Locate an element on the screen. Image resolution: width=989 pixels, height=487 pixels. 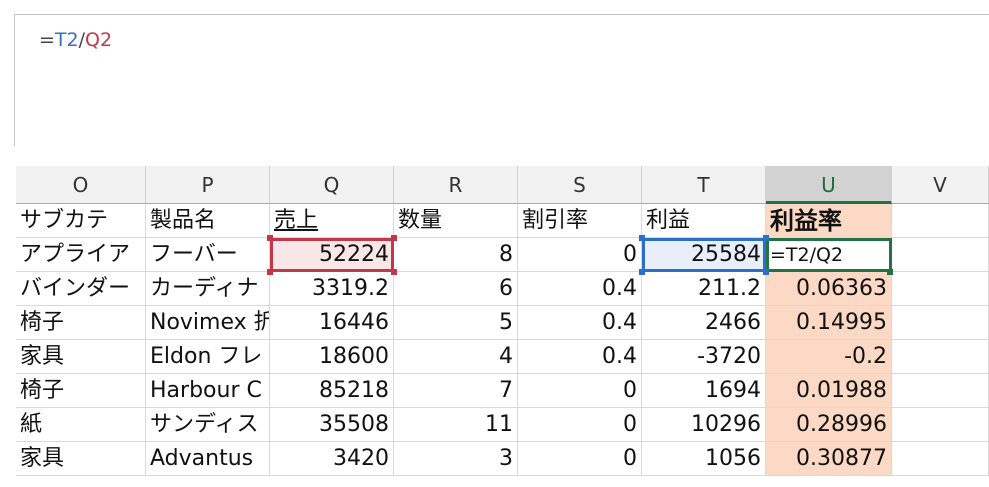
cell-v1 is located at coordinates (940, 221).